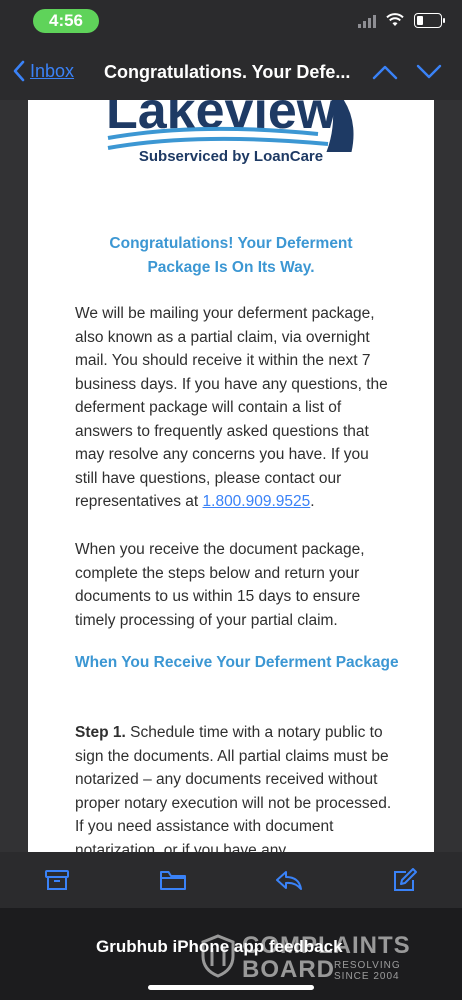 The width and height of the screenshot is (462, 1000). I want to click on paragraph-mailing-end: ., so click(312, 501).